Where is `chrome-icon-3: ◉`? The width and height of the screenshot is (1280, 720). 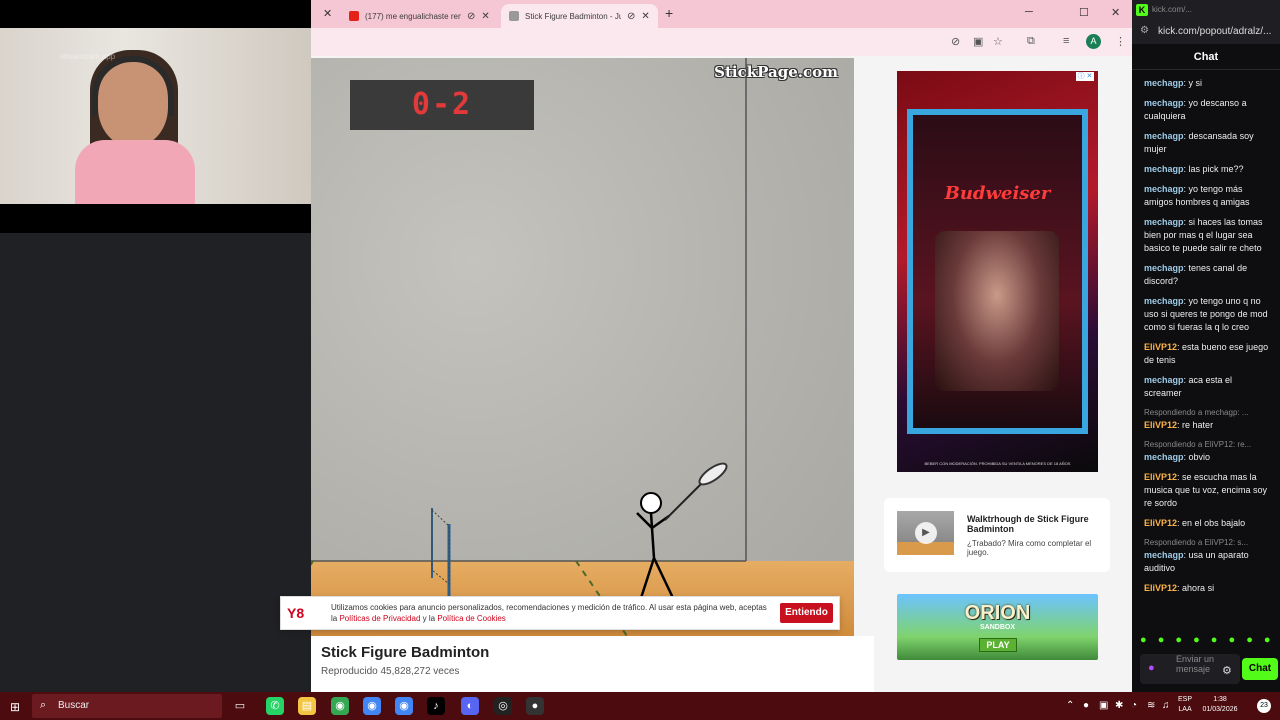 chrome-icon-3: ◉ is located at coordinates (404, 706).